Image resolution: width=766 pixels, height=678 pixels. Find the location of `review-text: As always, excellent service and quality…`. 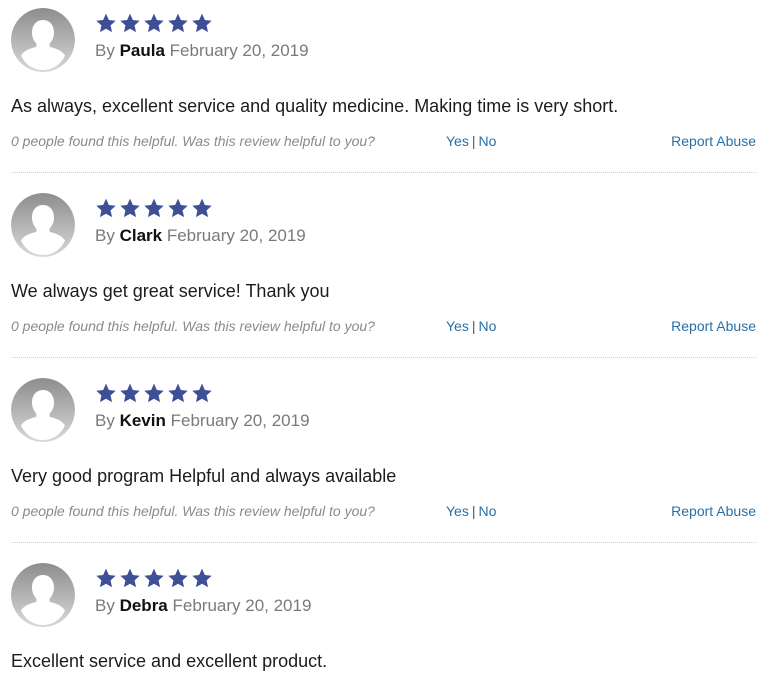

review-text: As always, excellent service and quality… is located at coordinates (315, 106).